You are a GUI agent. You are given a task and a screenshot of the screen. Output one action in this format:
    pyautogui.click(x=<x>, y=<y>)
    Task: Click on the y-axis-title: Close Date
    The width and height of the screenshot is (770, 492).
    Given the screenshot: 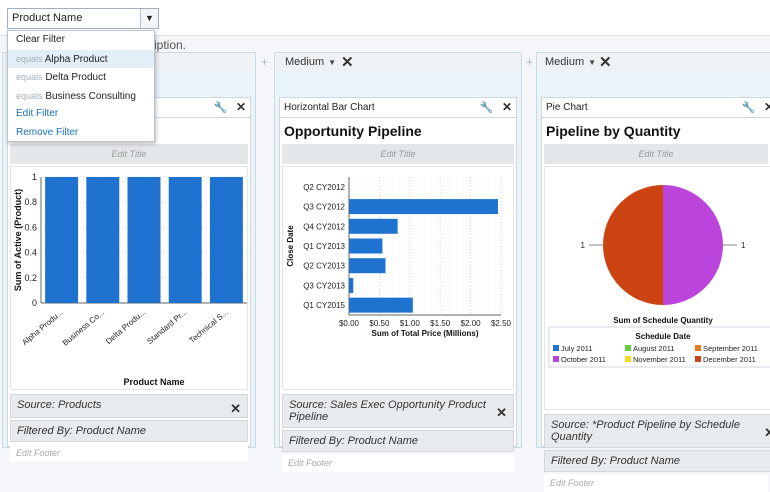 What is the action you would take?
    pyautogui.click(x=290, y=246)
    